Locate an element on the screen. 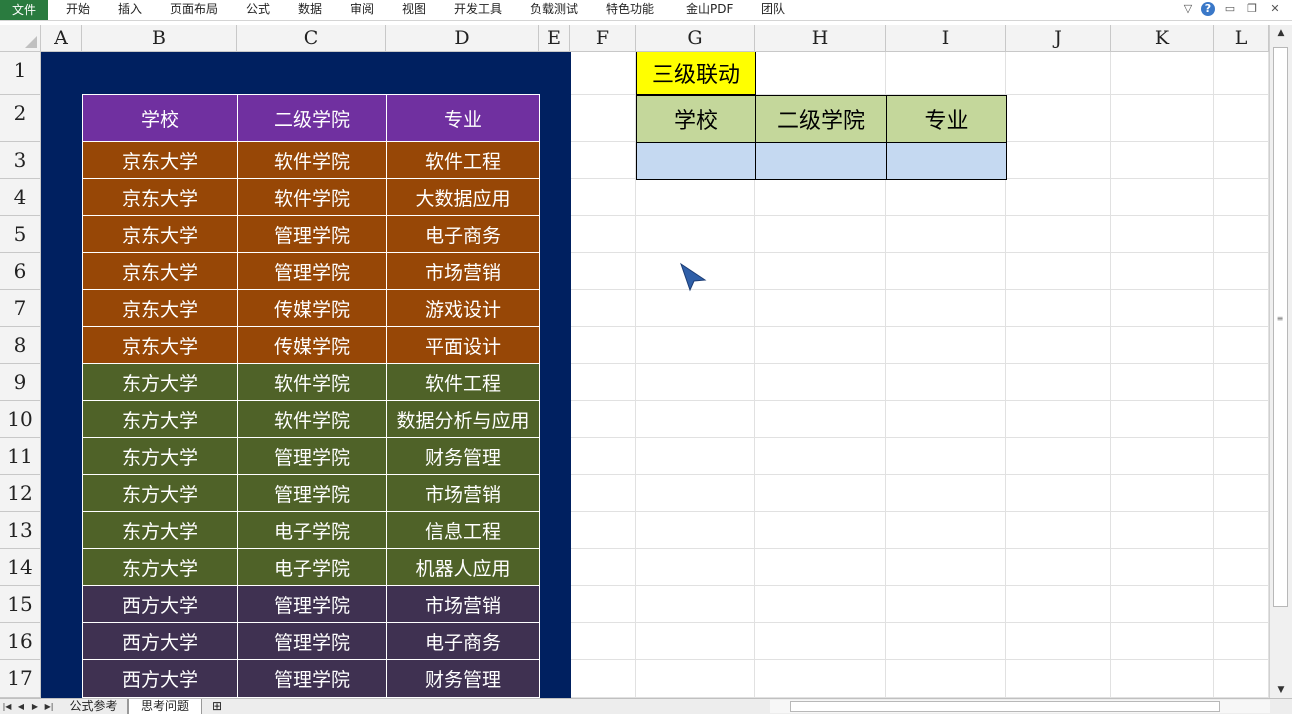 Image resolution: width=1292 pixels, height=714 pixels. table-cell-major: 大数据应用 is located at coordinates (463, 197).